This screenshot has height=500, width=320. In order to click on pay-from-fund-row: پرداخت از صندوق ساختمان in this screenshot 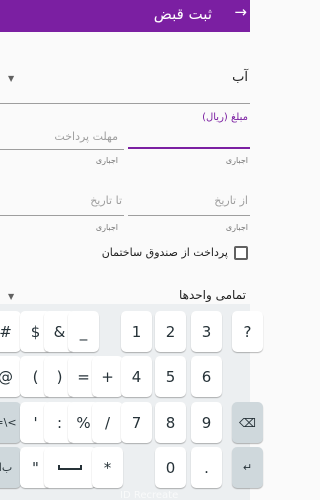, I will do `click(125, 254)`.